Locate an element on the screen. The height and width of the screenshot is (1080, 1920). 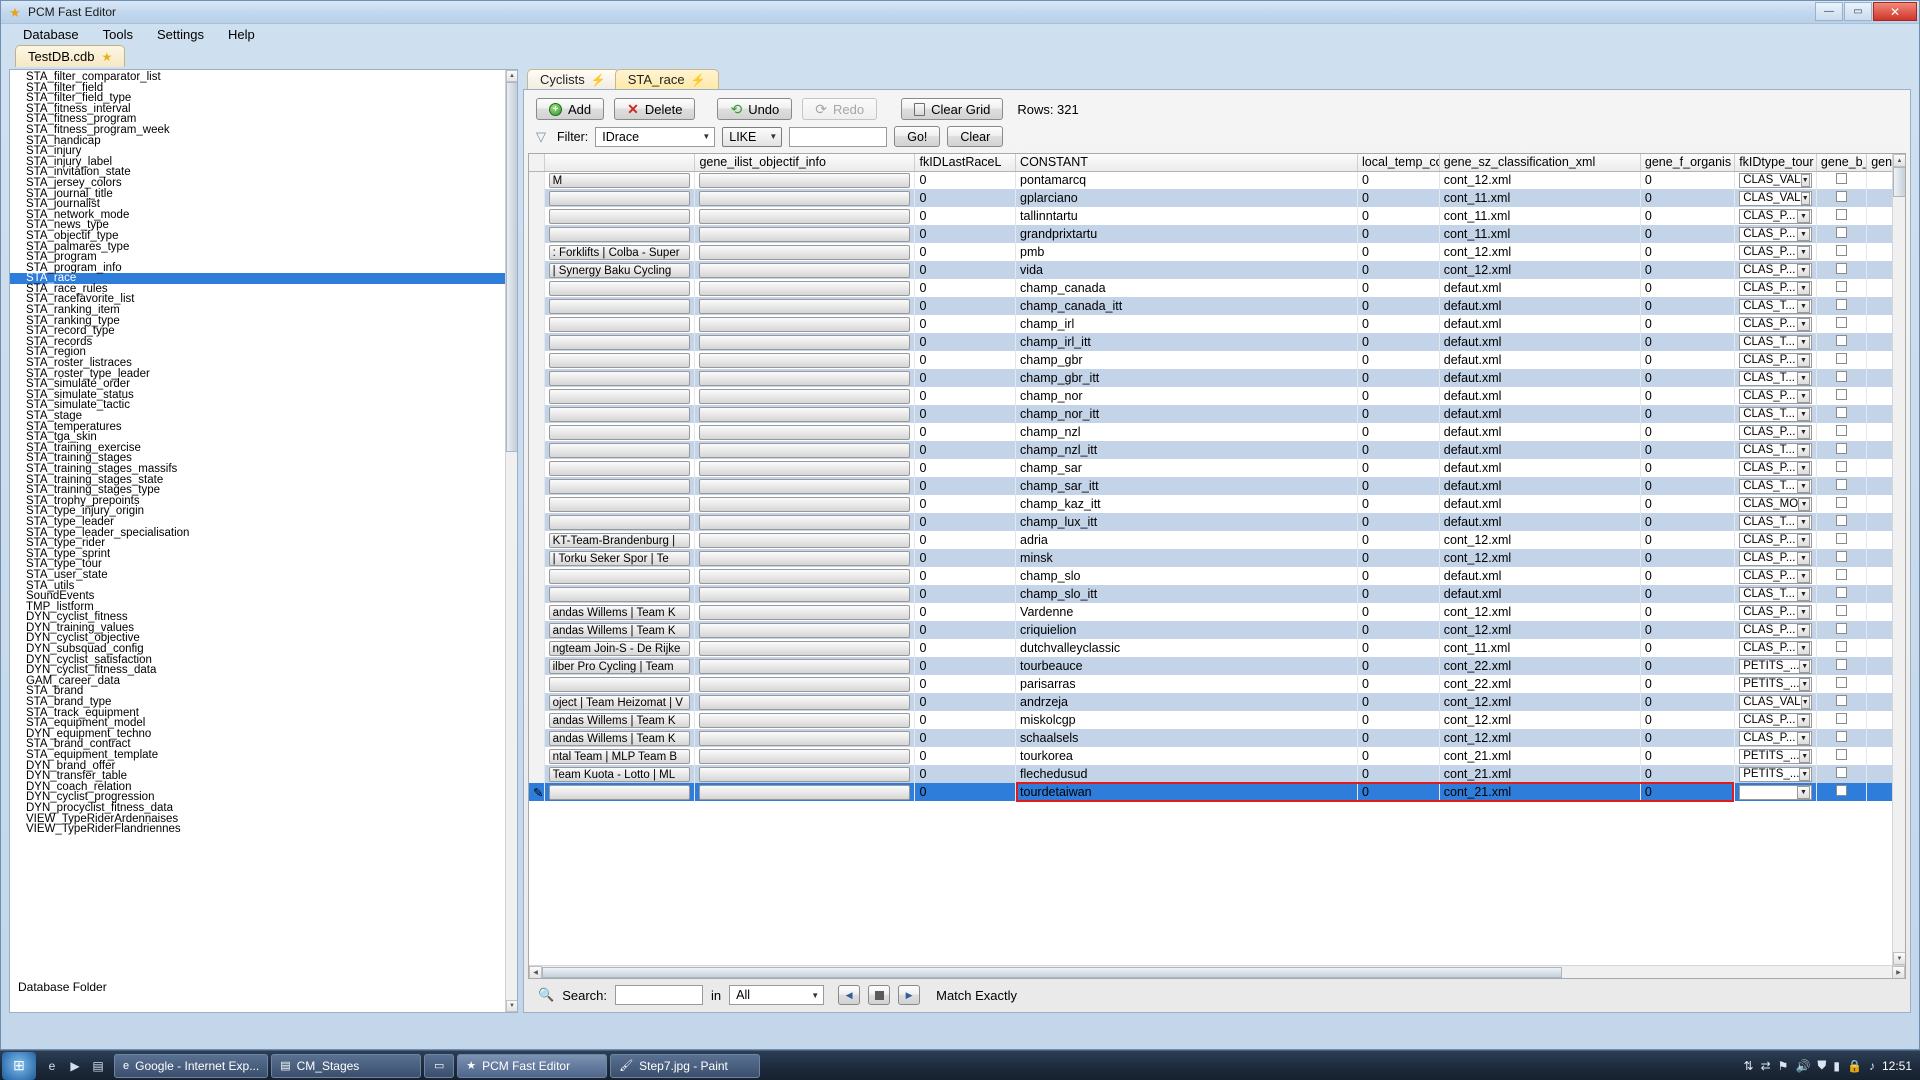
cell-field: KT-Team-Brandenburg | is located at coordinates (619, 540).